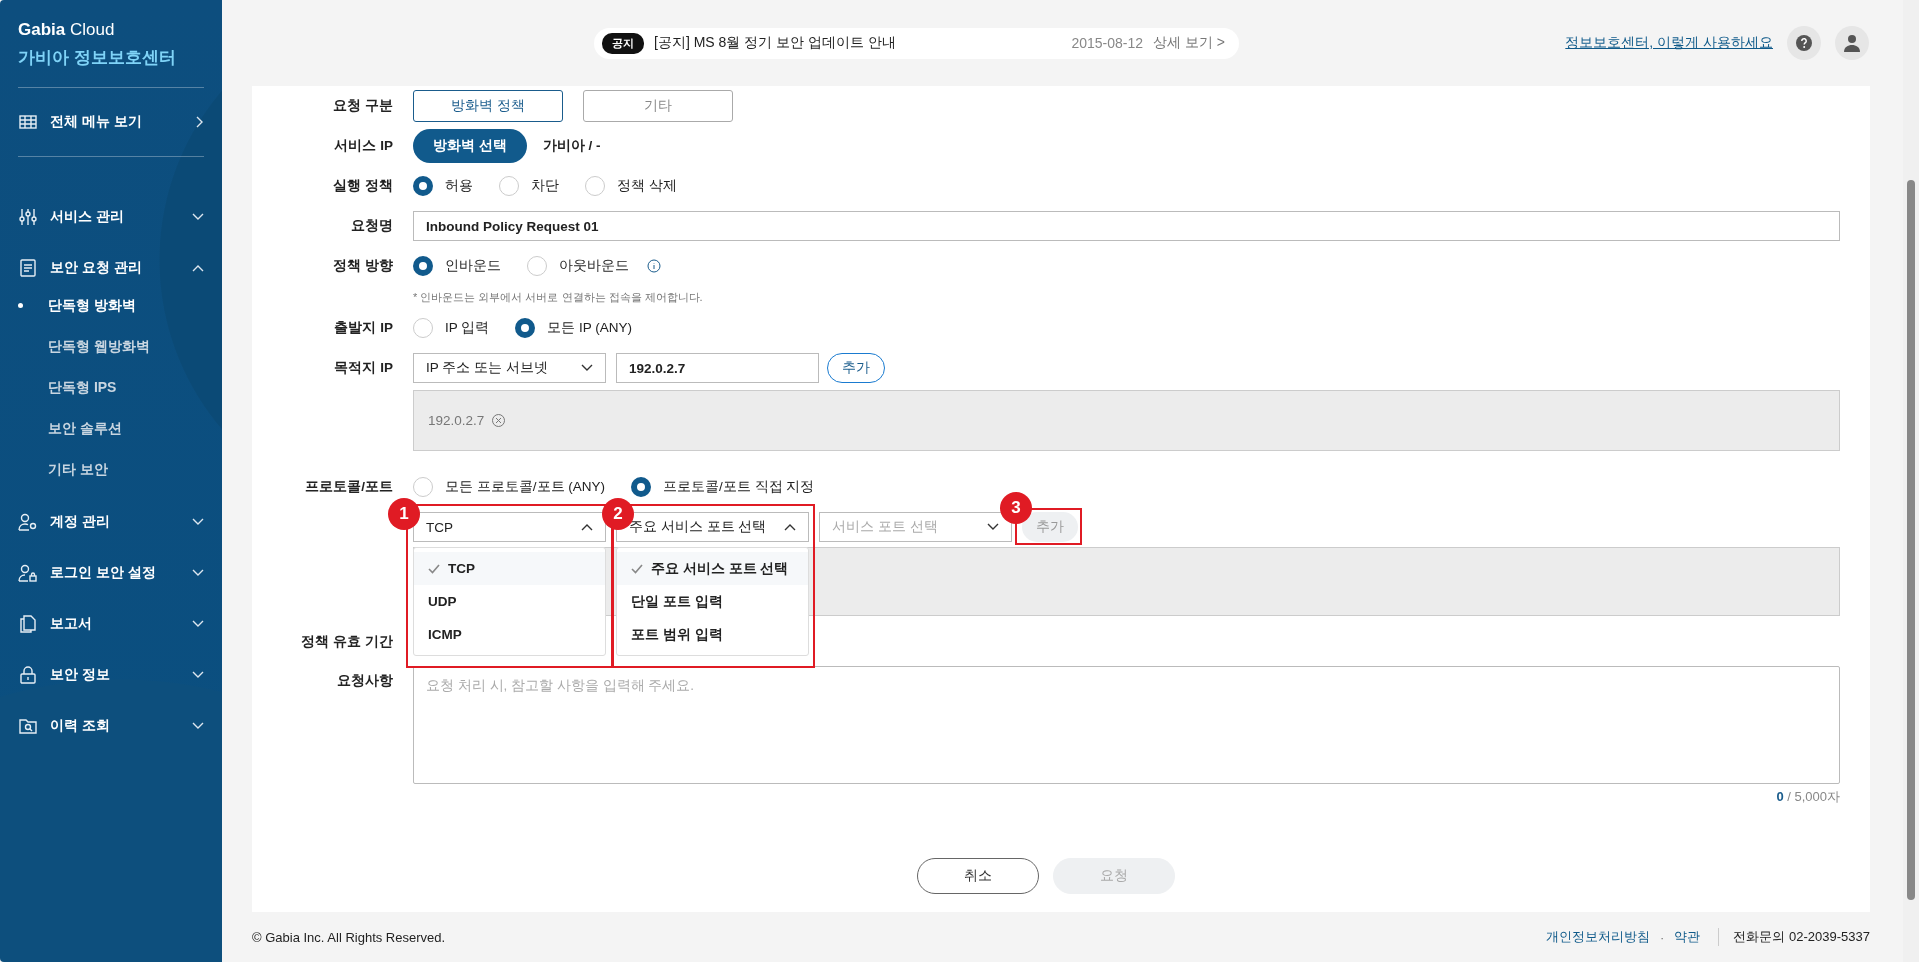  What do you see at coordinates (459, 186) in the screenshot?
I see `radio-label: 허용` at bounding box center [459, 186].